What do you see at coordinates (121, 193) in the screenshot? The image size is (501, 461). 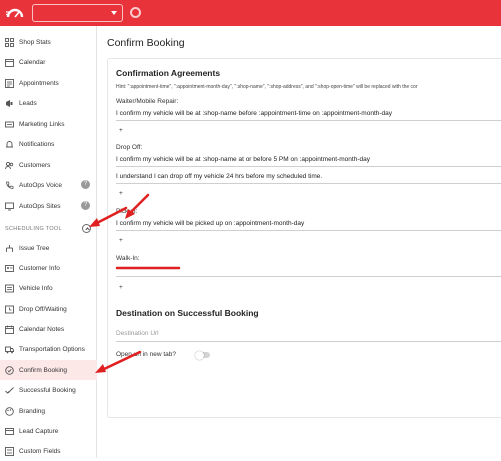 I see `add-dropoff-agreement-button: +` at bounding box center [121, 193].